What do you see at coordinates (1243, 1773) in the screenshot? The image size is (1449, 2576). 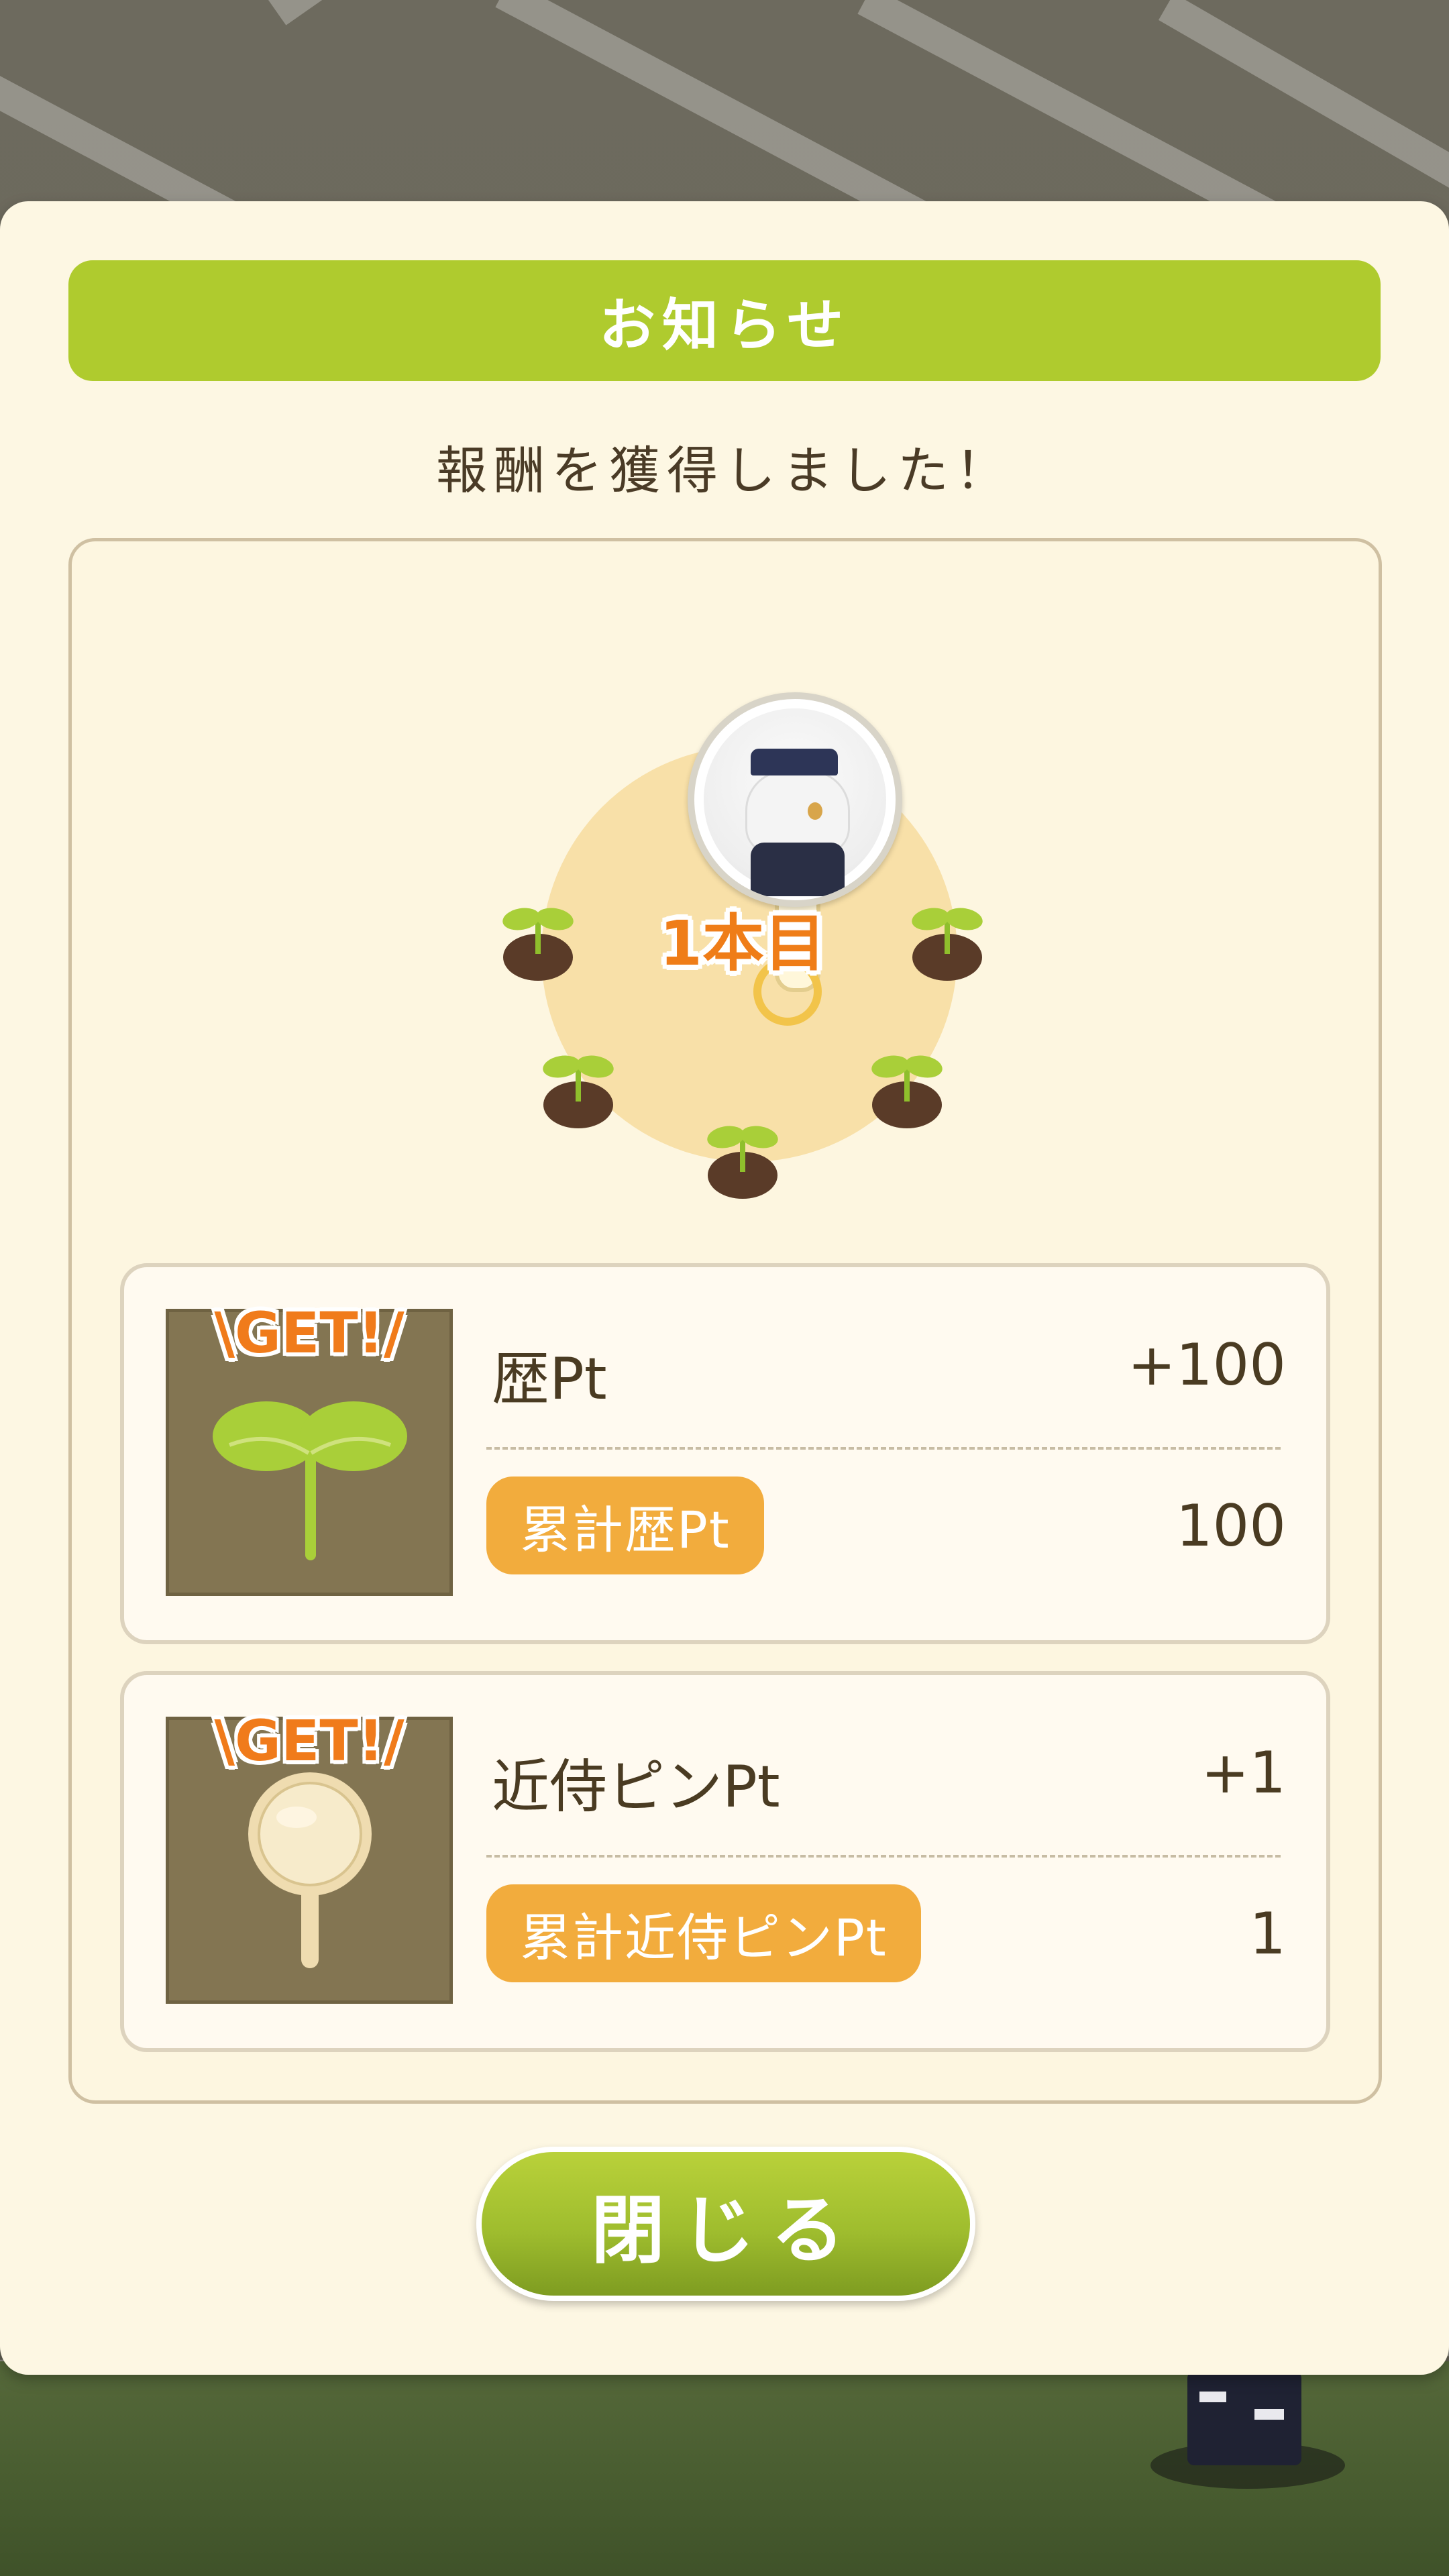 I see `reward-item-gain: +1` at bounding box center [1243, 1773].